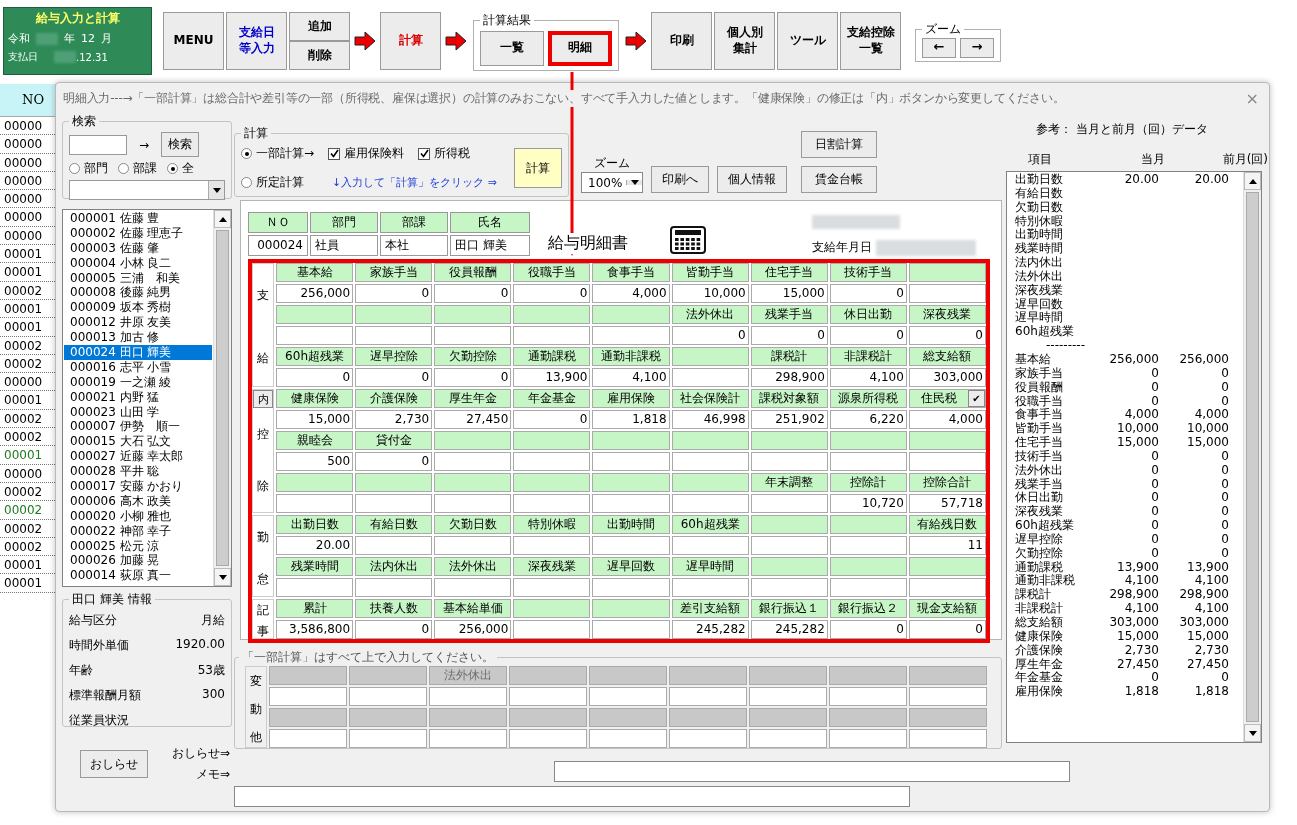  Describe the element at coordinates (193, 41) in the screenshot. I see `toolbar-button: MENU` at that location.